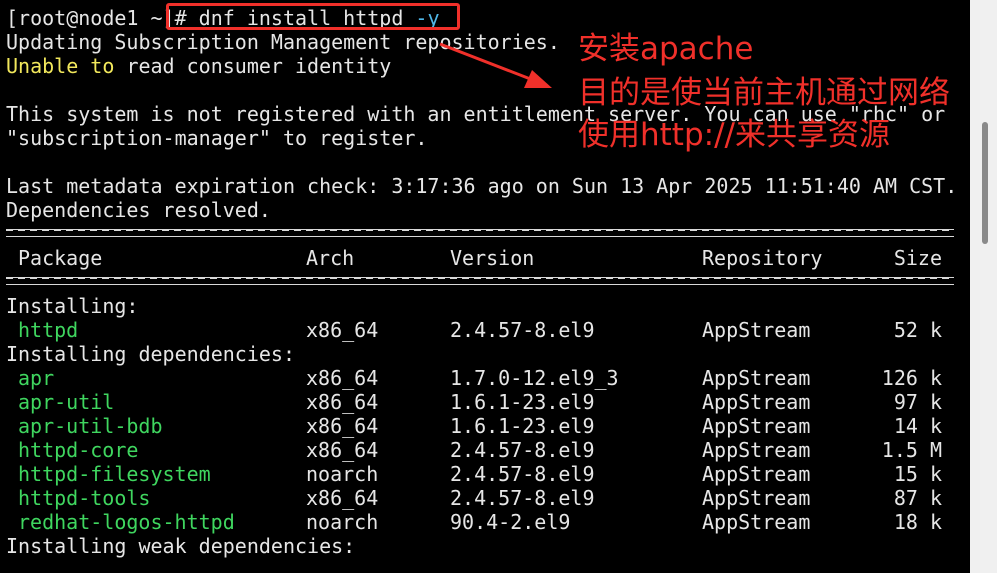  Describe the element at coordinates (911, 378) in the screenshot. I see `package-size: 126 k` at that location.